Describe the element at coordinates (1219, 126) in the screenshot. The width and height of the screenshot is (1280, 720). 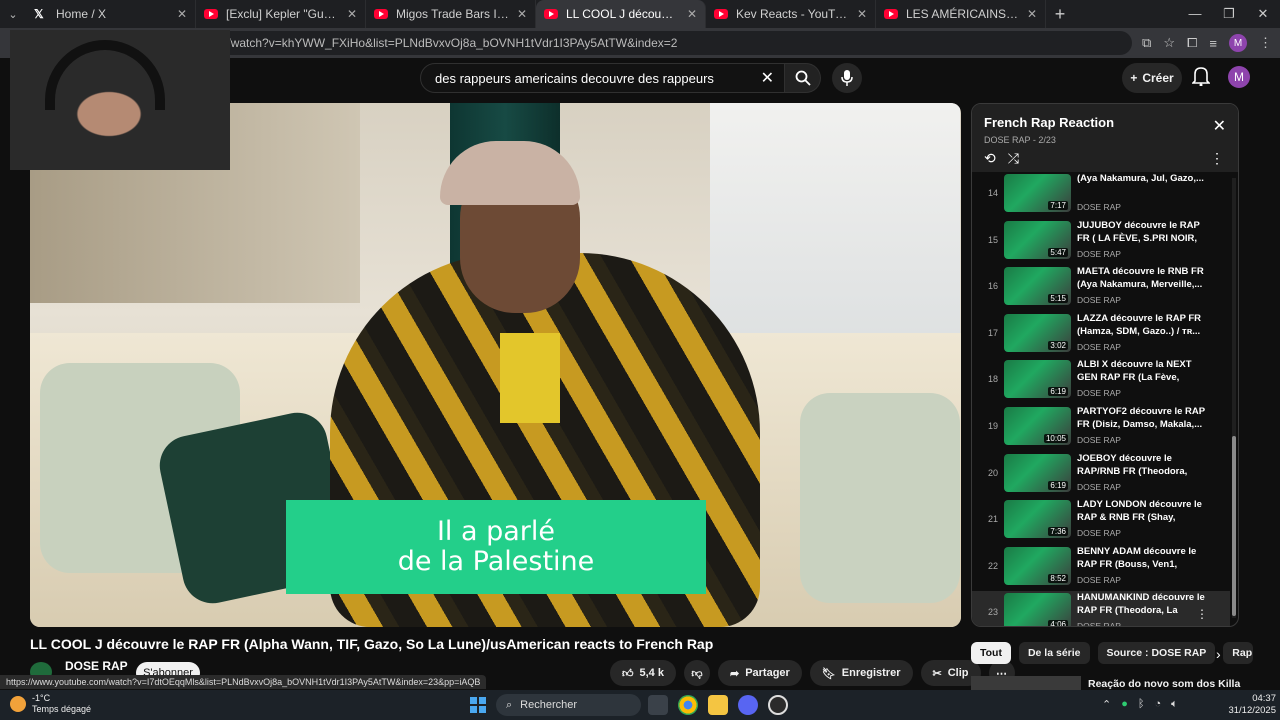
I see `close-playlist-icon: ✕` at that location.